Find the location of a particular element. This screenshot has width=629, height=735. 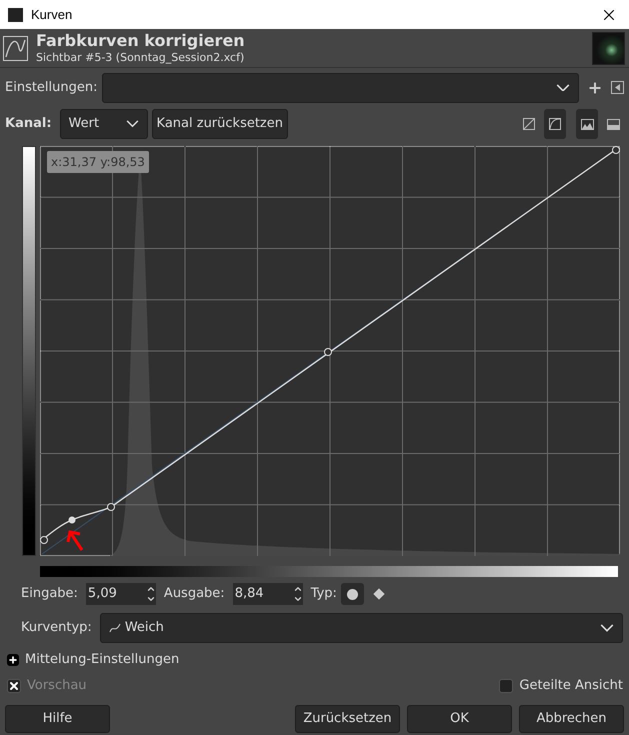

dialog-subtitle: Sichtbar #5-3 (Sonntag_Session2.xcf) is located at coordinates (141, 58).